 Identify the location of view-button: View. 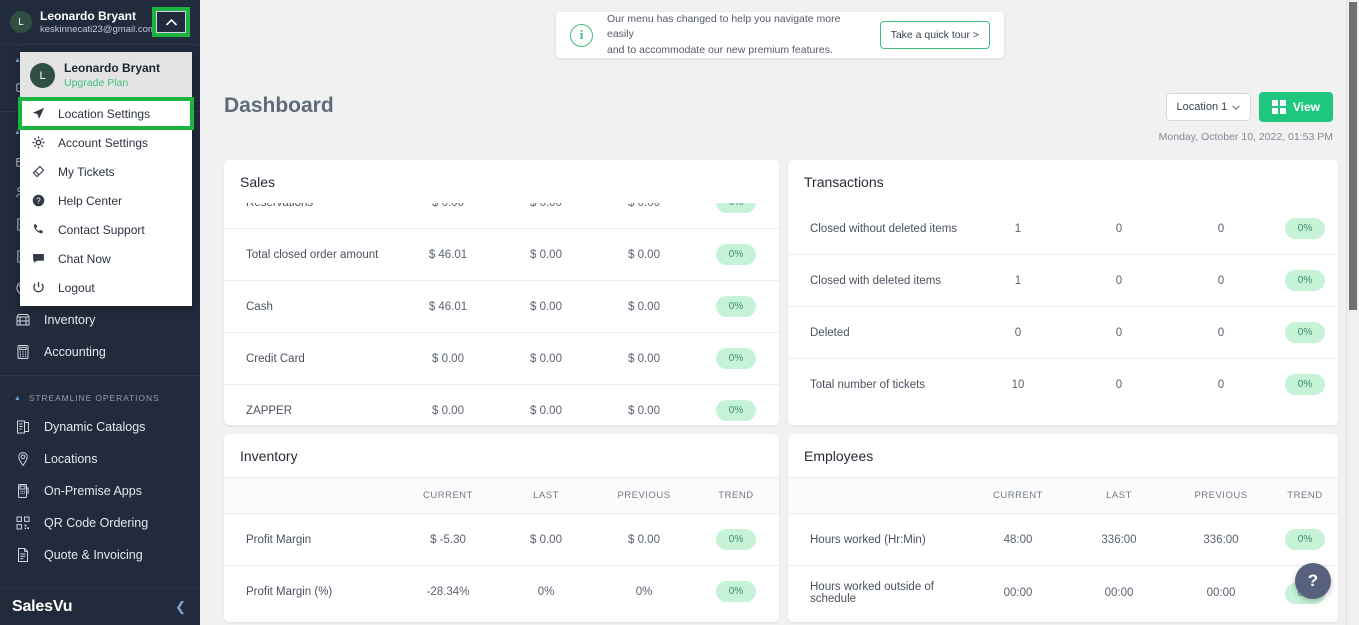
(1296, 107).